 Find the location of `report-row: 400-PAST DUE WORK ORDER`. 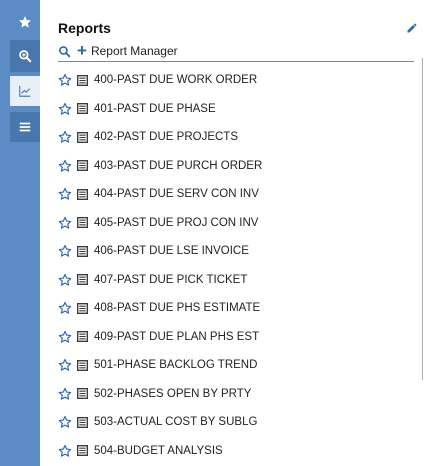

report-row: 400-PAST DUE WORK ORDER is located at coordinates (236, 80).